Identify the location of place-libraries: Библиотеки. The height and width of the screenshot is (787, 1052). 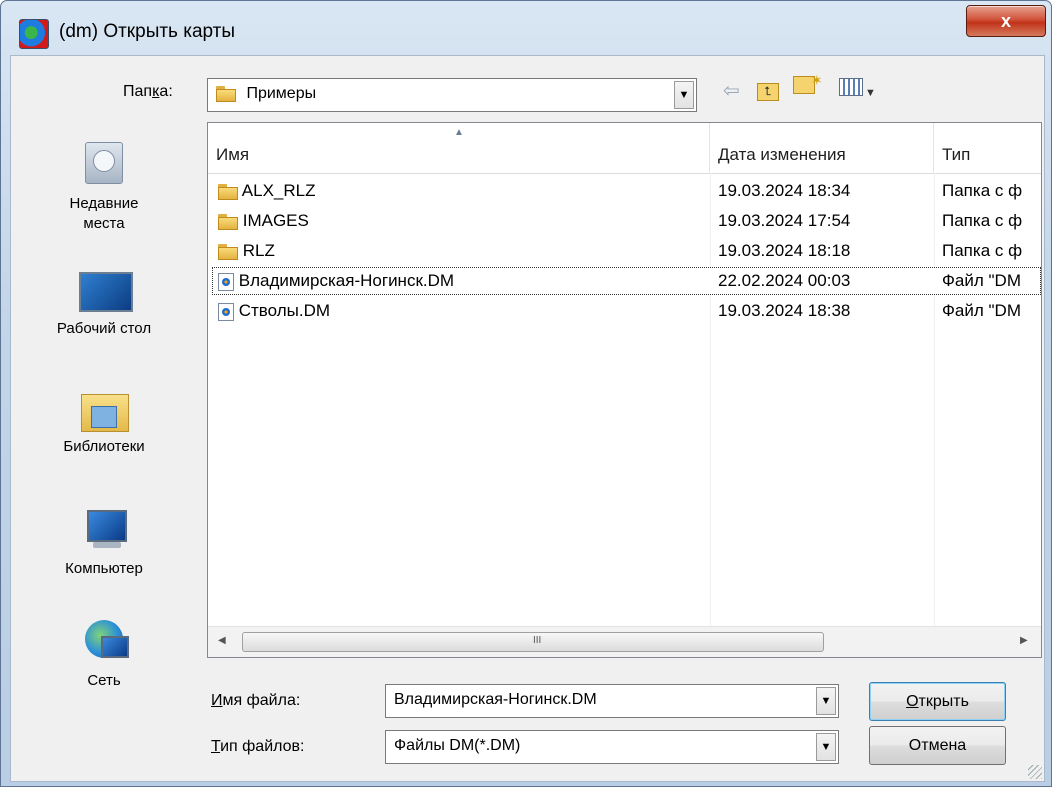
(104, 419).